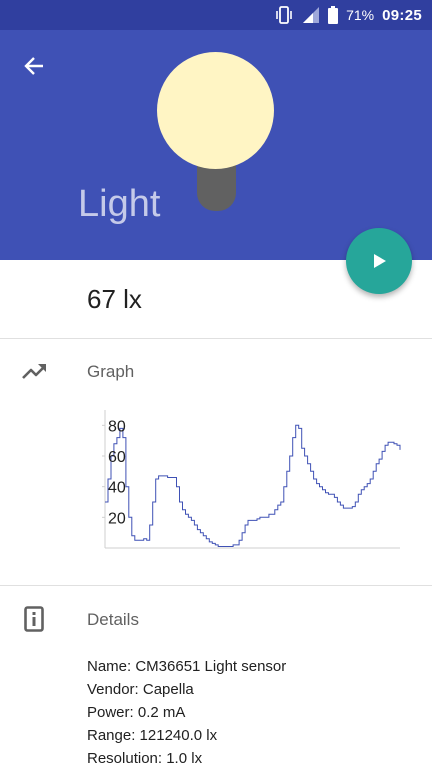 This screenshot has height=770, width=432. I want to click on details-label: Details, so click(113, 619).